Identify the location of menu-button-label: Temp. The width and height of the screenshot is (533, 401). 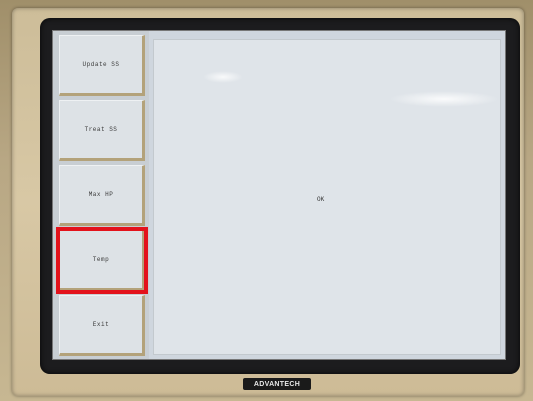
(101, 259).